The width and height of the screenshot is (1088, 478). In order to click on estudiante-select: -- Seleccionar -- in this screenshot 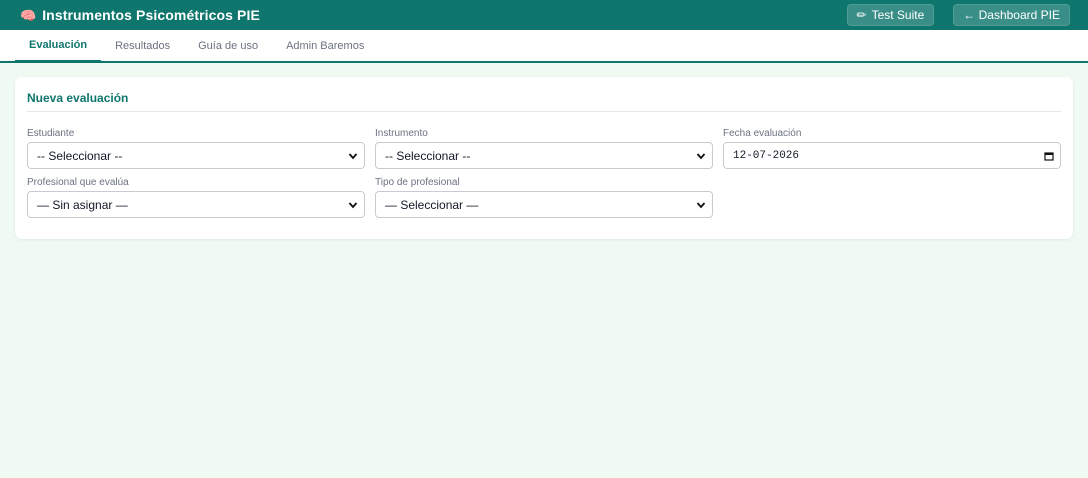, I will do `click(196, 155)`.